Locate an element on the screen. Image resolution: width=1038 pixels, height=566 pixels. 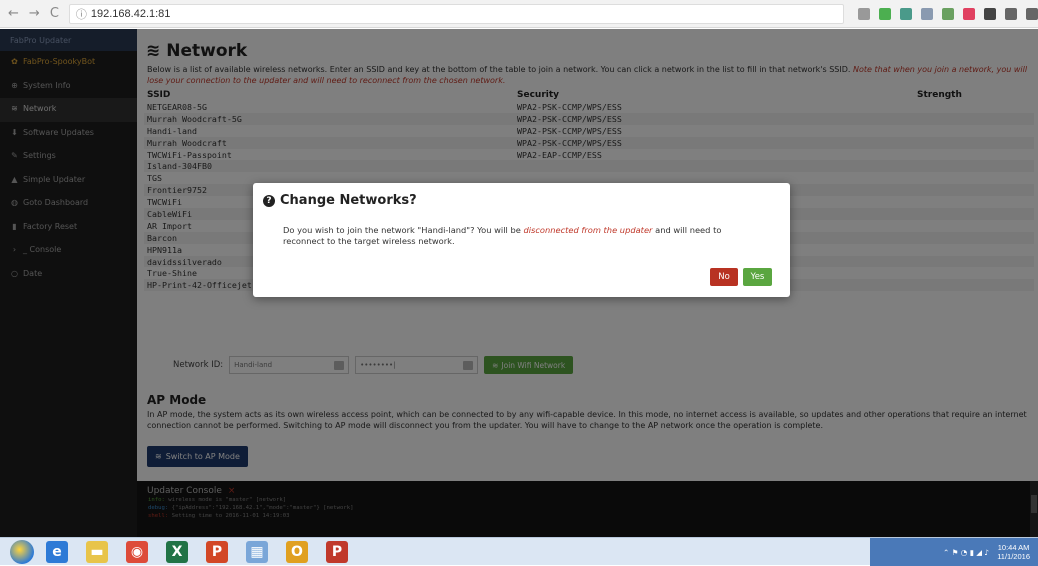
clock-date: 11/1/2016 is located at coordinates (1013, 556).